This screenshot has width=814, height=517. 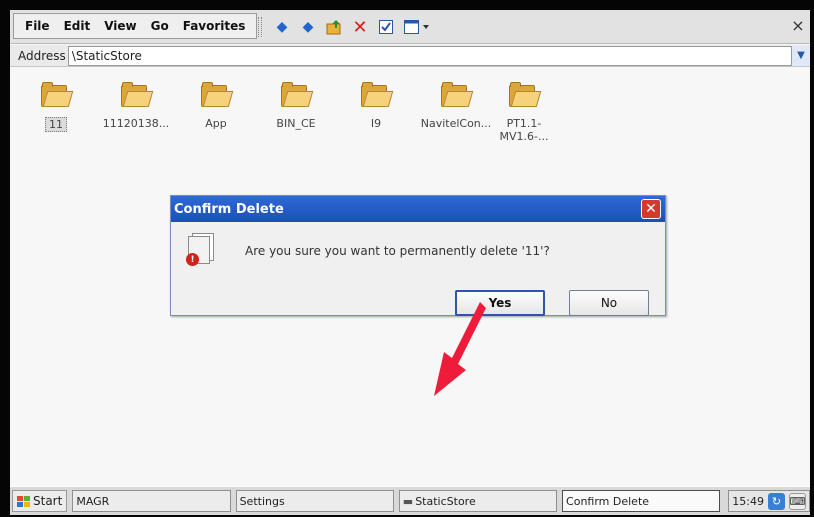 I want to click on dialog-title: Confirm Delete, so click(x=418, y=209).